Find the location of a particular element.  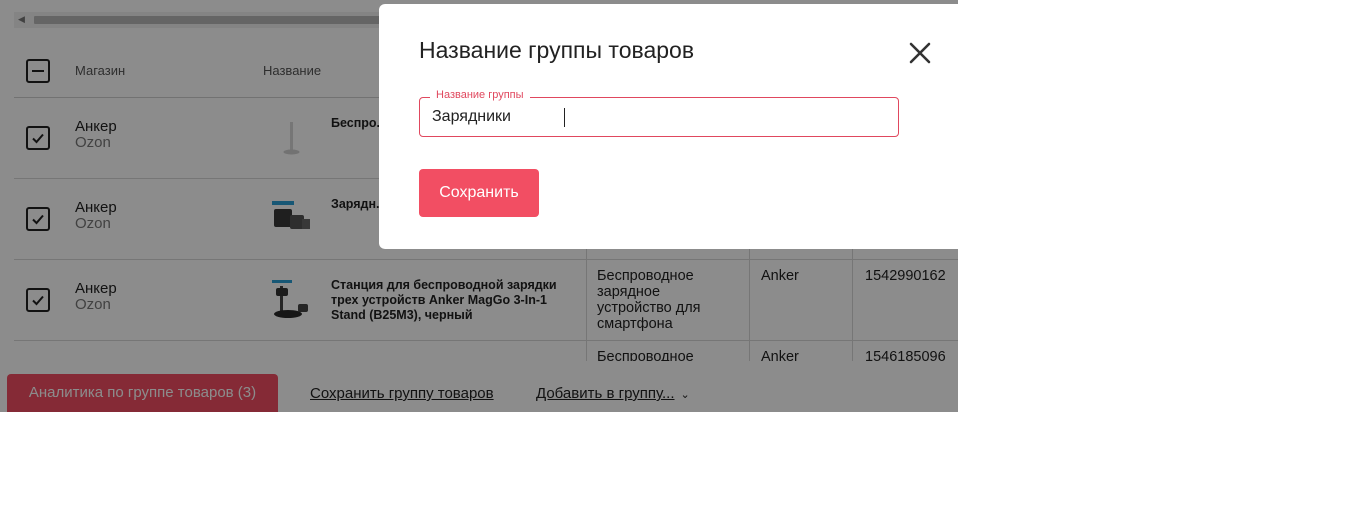

close-icon is located at coordinates (920, 53).